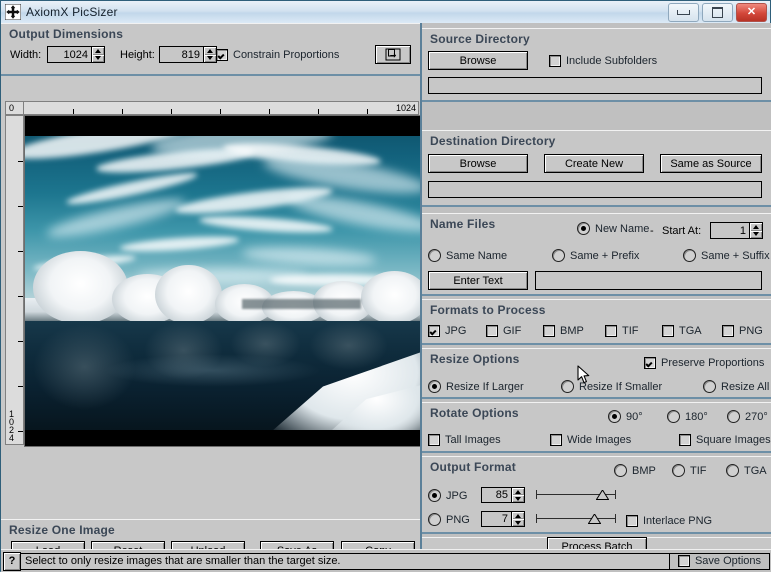 This screenshot has width=771, height=572. Describe the element at coordinates (518, 491) in the screenshot. I see `jpg-stepper-up` at that location.